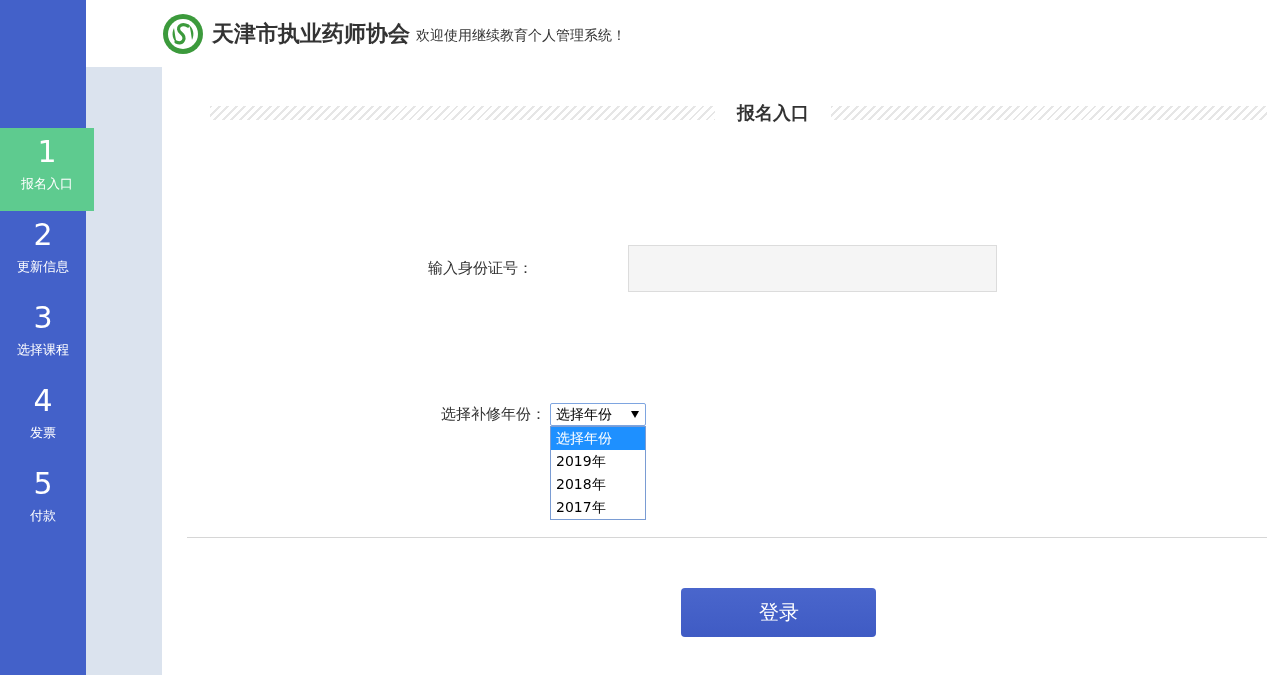 The image size is (1267, 675). Describe the element at coordinates (43, 252) in the screenshot. I see `step-tab: 2 更新信息` at that location.